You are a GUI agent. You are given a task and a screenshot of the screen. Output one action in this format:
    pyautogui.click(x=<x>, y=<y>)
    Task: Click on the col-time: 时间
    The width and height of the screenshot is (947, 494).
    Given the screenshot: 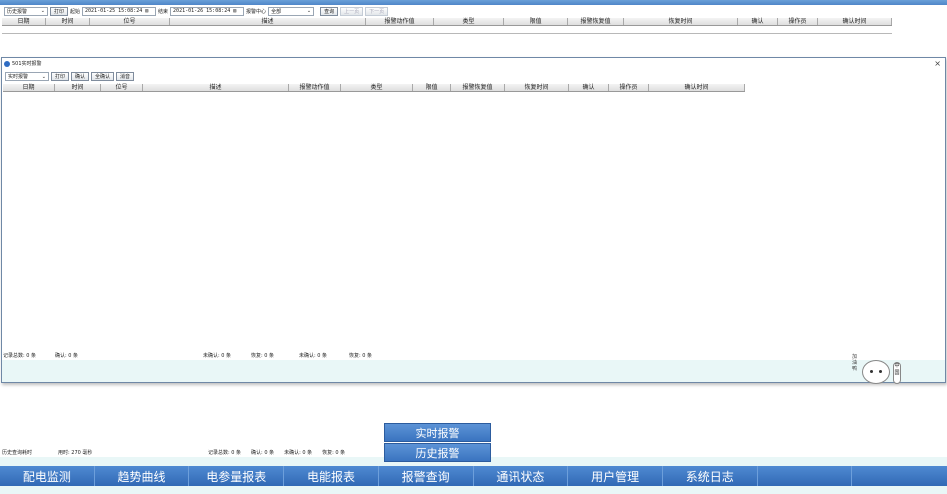 What is the action you would take?
    pyautogui.click(x=68, y=21)
    